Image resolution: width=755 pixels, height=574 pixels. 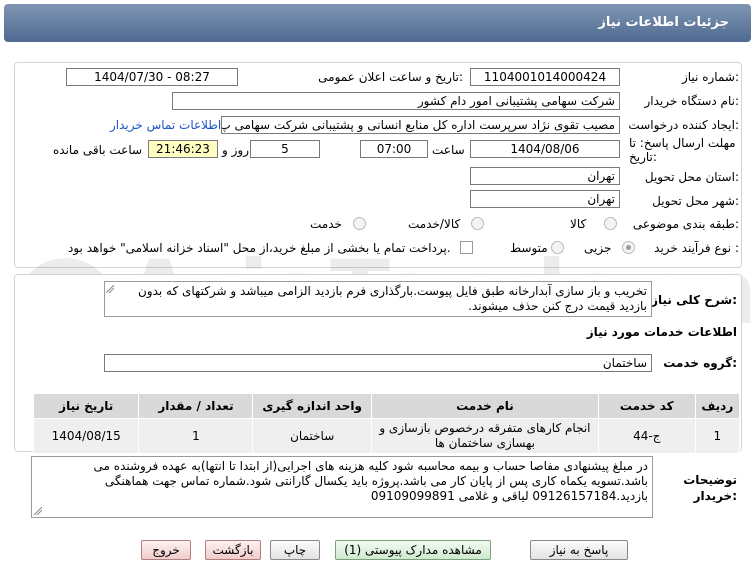 What do you see at coordinates (312, 406) in the screenshot?
I see `col-unit: واحد اندازه گیری` at bounding box center [312, 406].